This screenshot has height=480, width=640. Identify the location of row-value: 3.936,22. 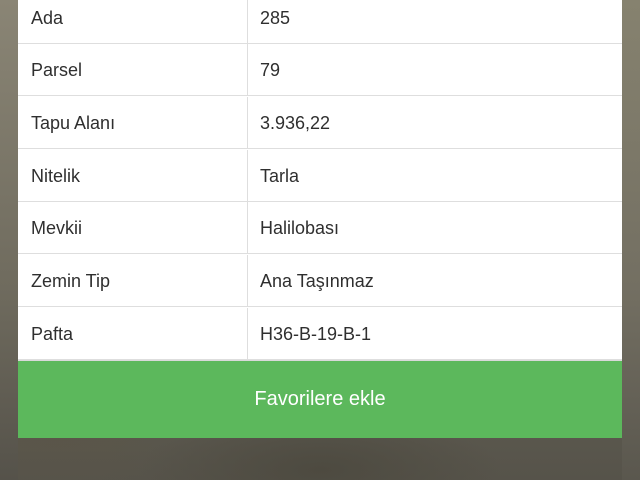
(295, 123).